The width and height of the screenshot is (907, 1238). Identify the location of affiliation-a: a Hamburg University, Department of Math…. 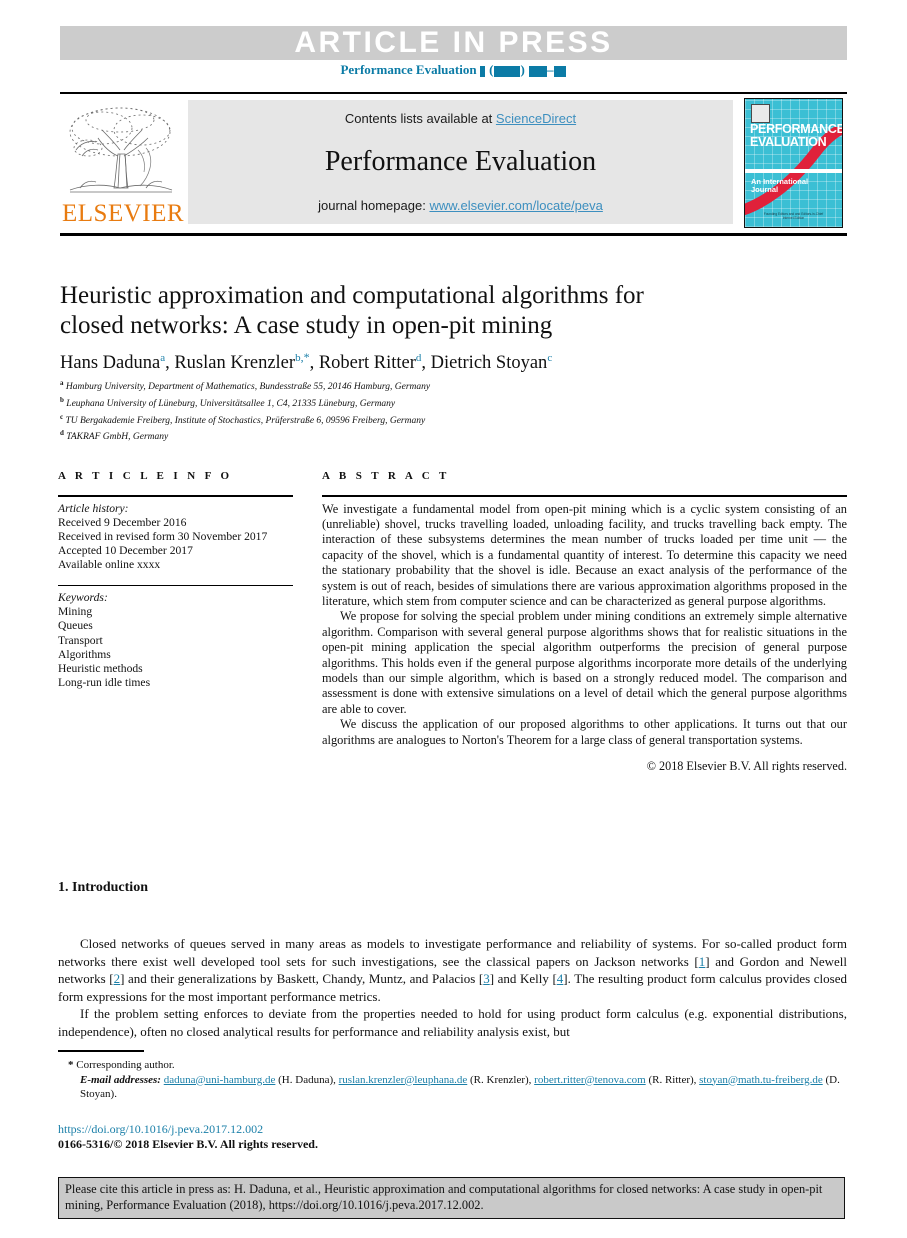
(440, 385).